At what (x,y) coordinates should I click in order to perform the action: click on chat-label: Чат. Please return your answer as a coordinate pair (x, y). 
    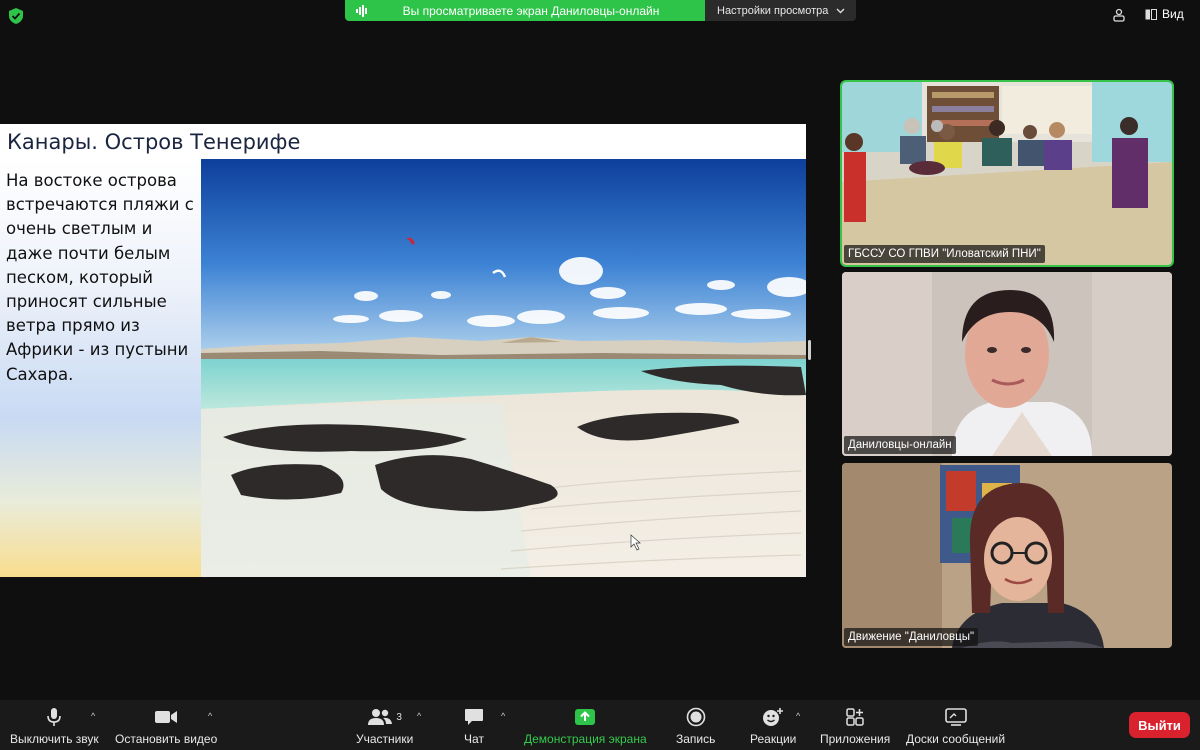
    Looking at the image, I should click on (474, 739).